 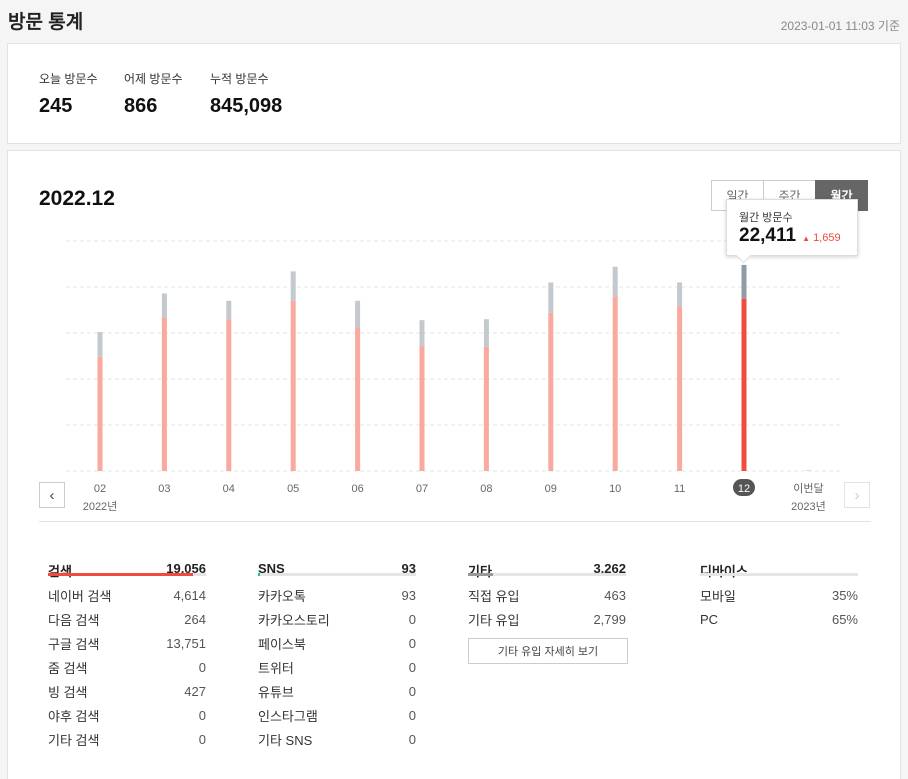 What do you see at coordinates (74, 717) in the screenshot?
I see `search-row-label: 야후 검색` at bounding box center [74, 717].